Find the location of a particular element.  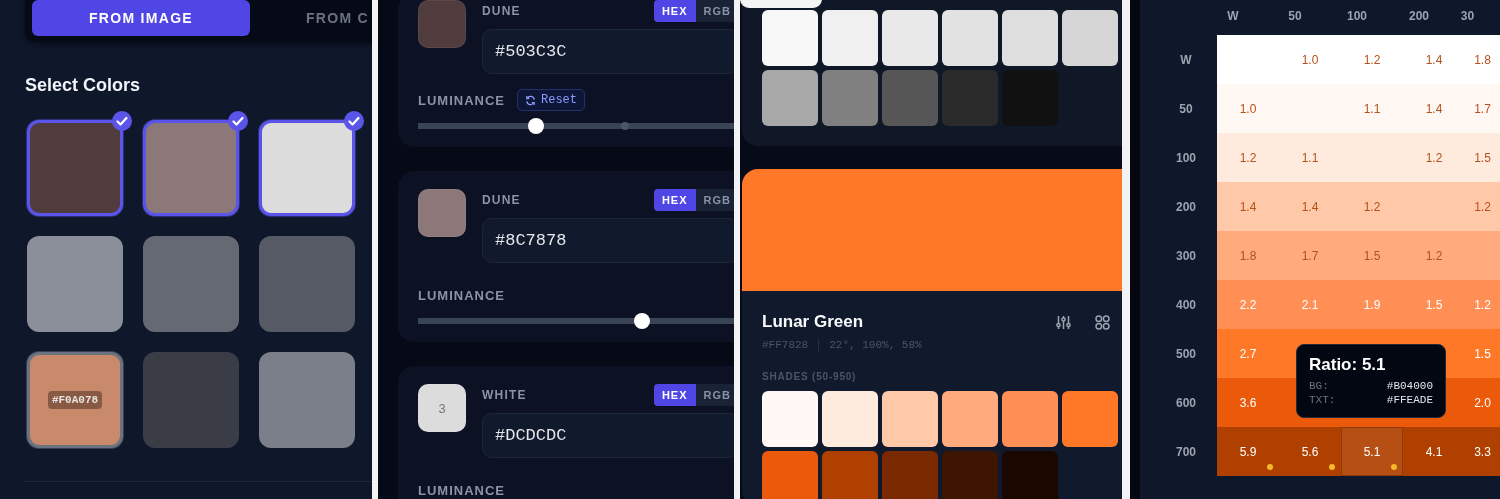

sliders-icon is located at coordinates (1063, 322).